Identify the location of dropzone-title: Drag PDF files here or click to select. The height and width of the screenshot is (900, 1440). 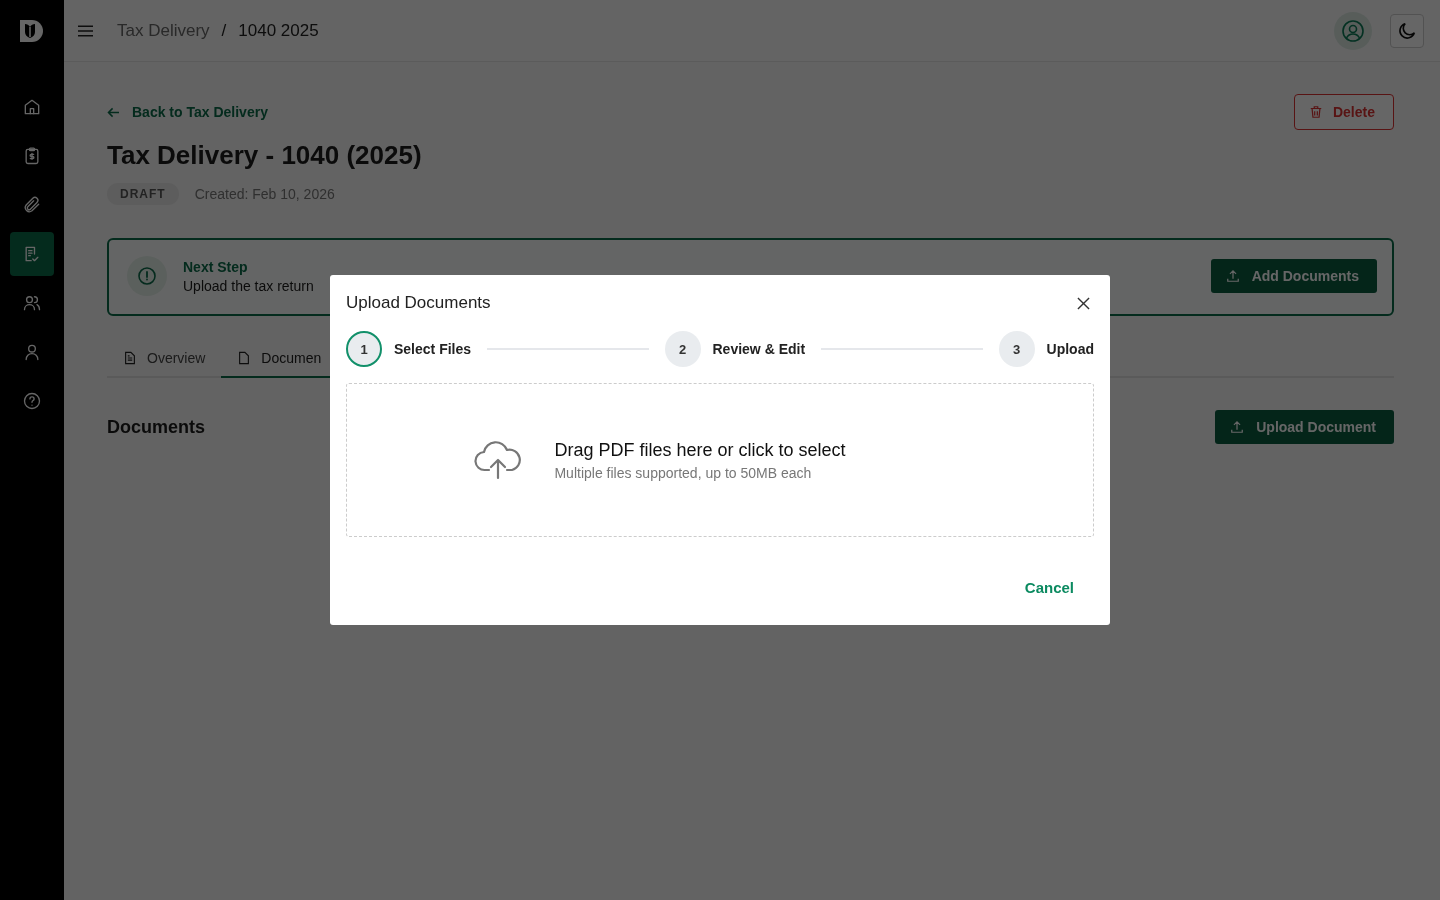
(700, 450).